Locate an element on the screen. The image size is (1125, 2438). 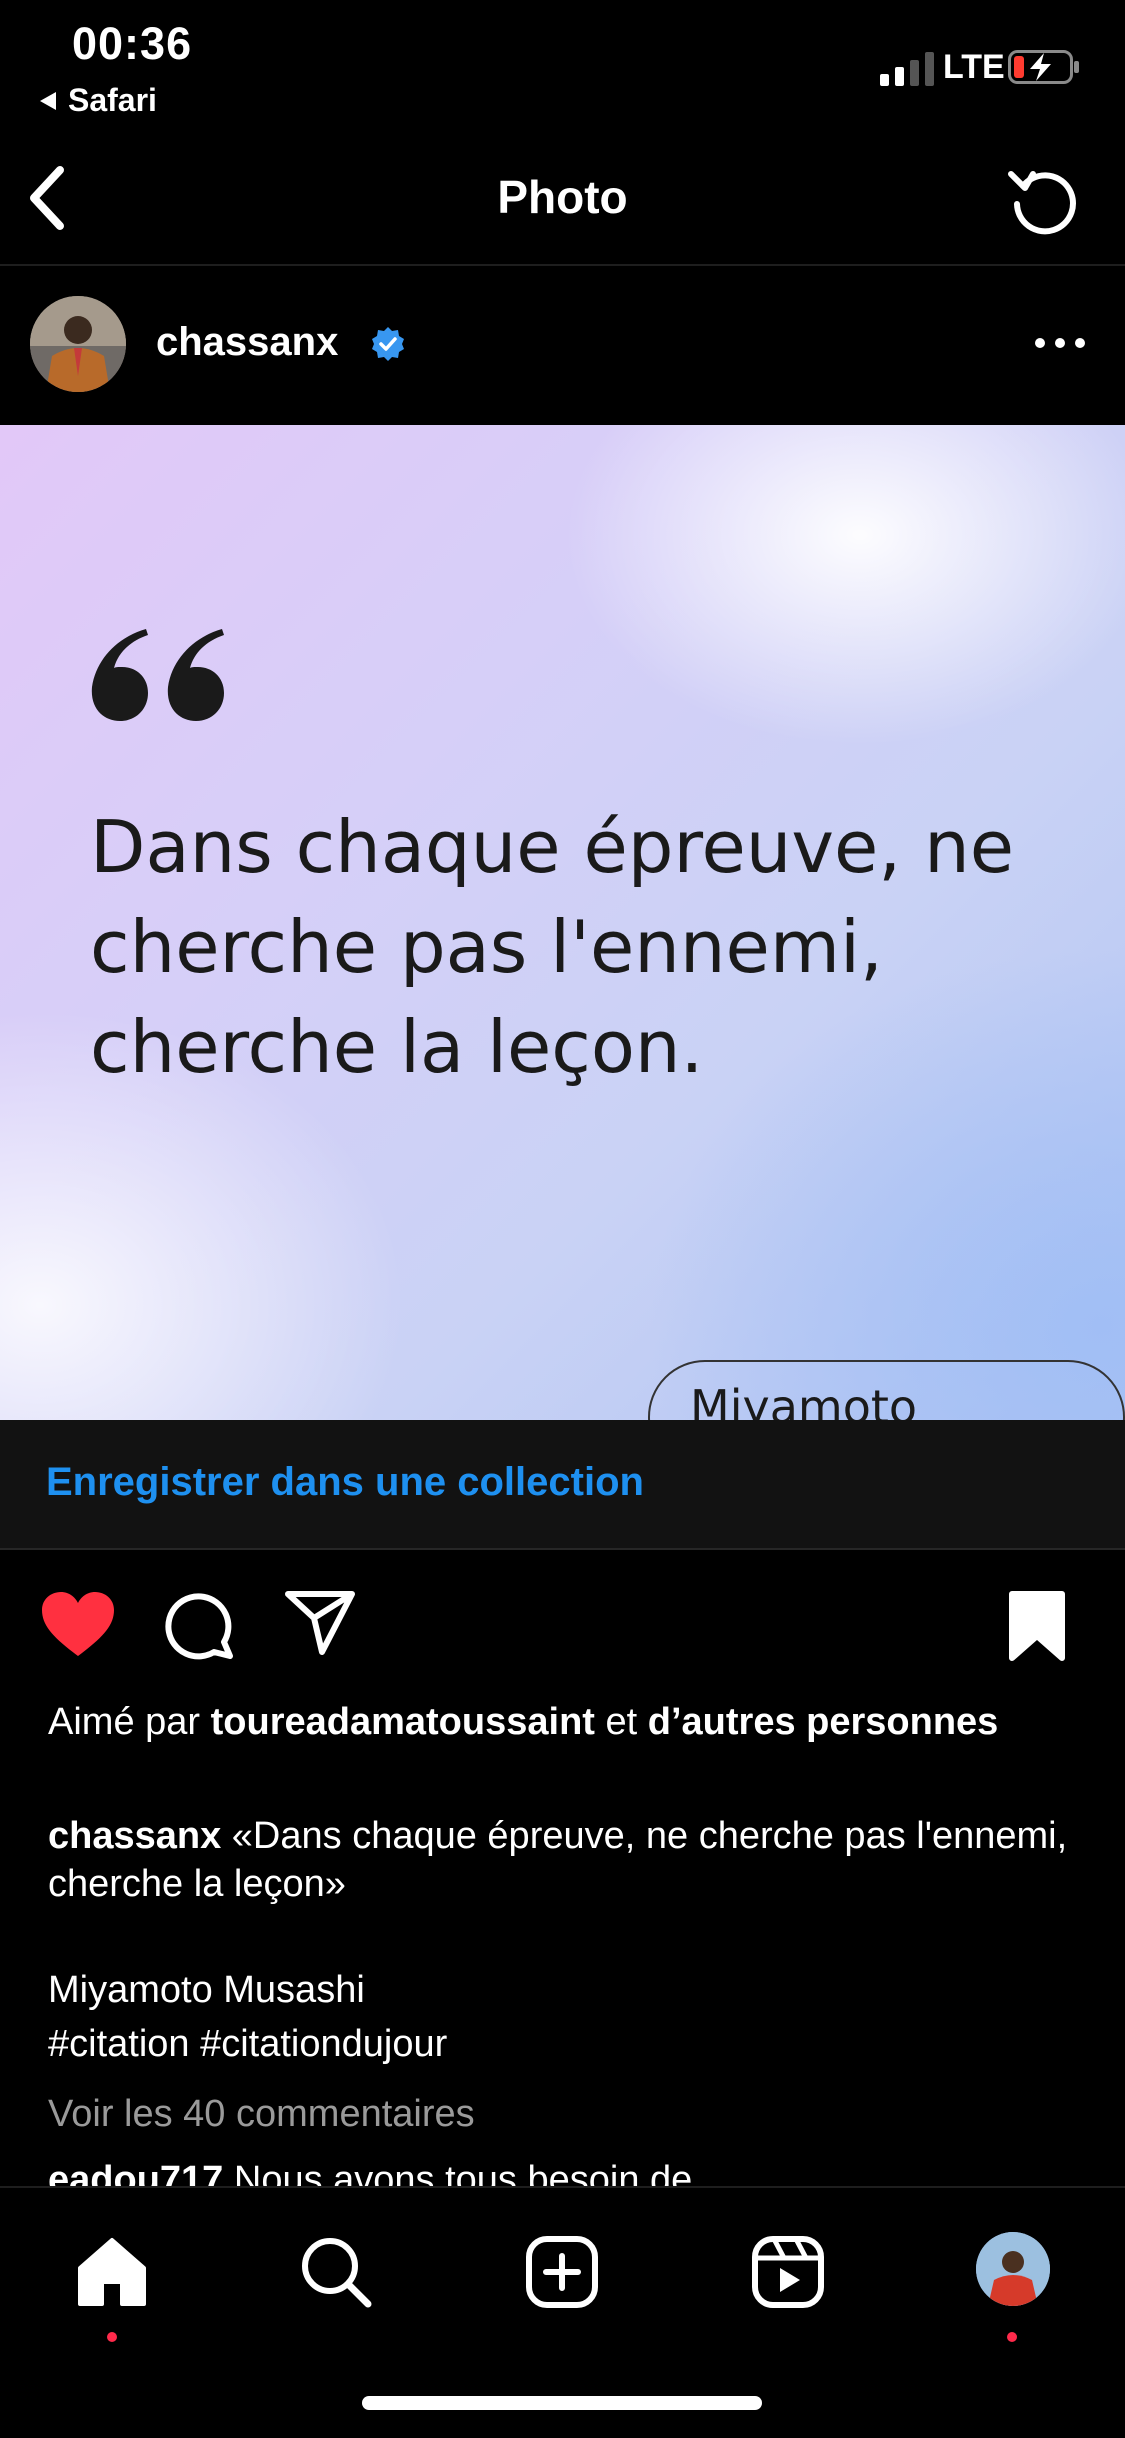
bookmark-icon is located at coordinates (1037, 1626).